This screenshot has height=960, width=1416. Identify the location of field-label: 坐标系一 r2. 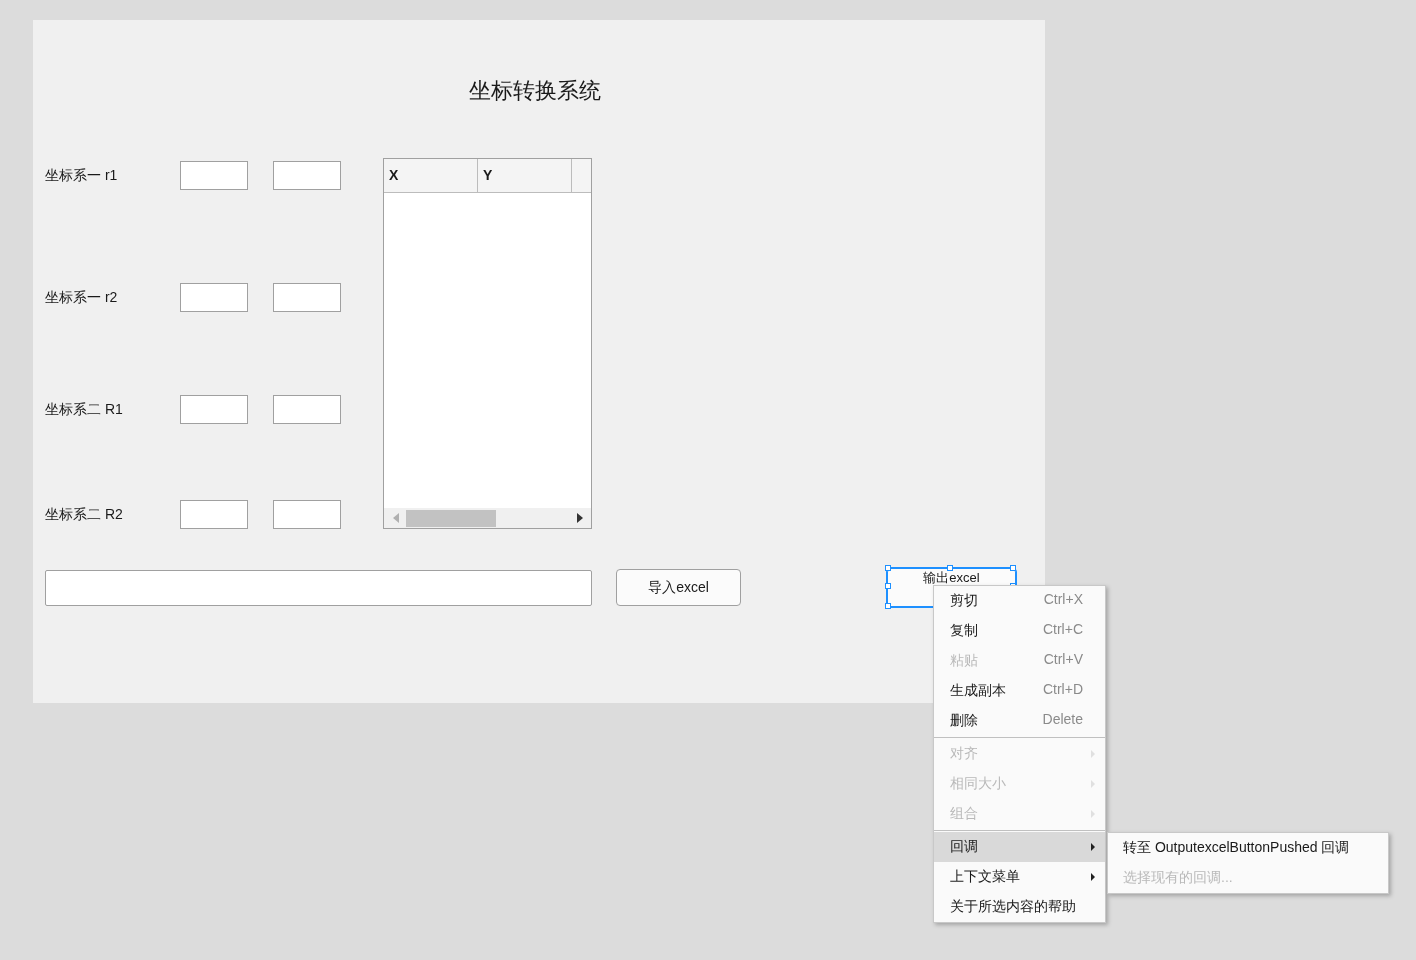
(82, 297).